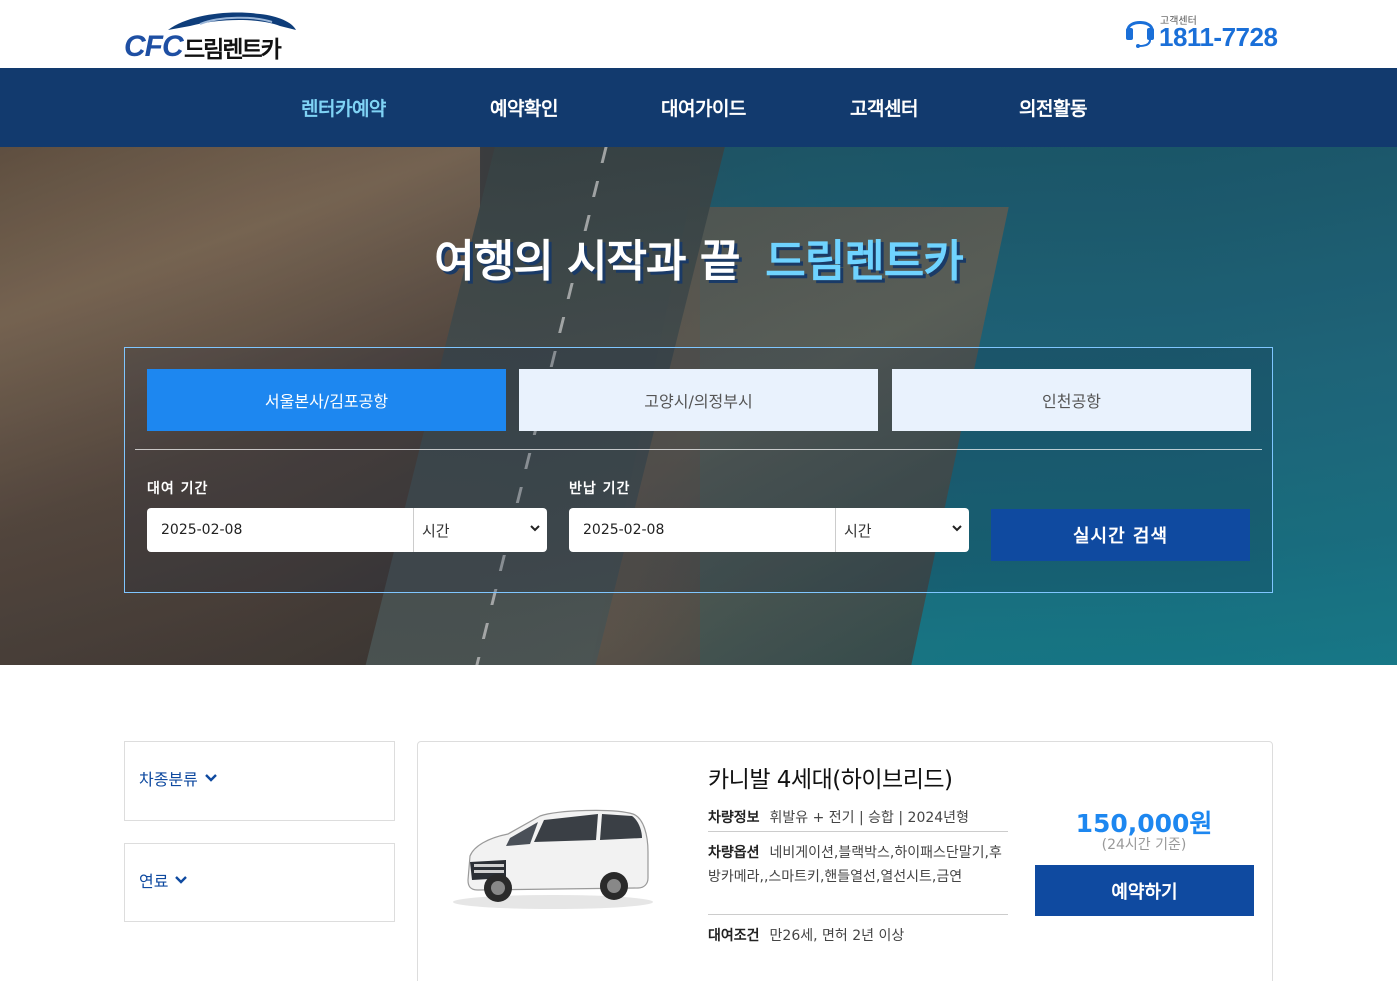 This screenshot has height=981, width=1397. I want to click on tab-incheon-airport: 인천공항, so click(1071, 400).